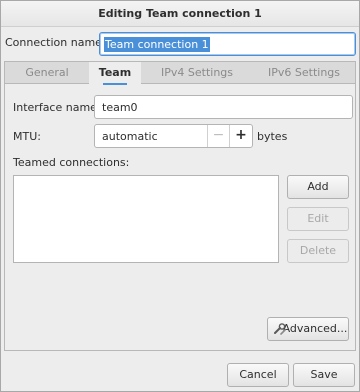  I want to click on connection-name-value: Team connection 1, so click(157, 44).